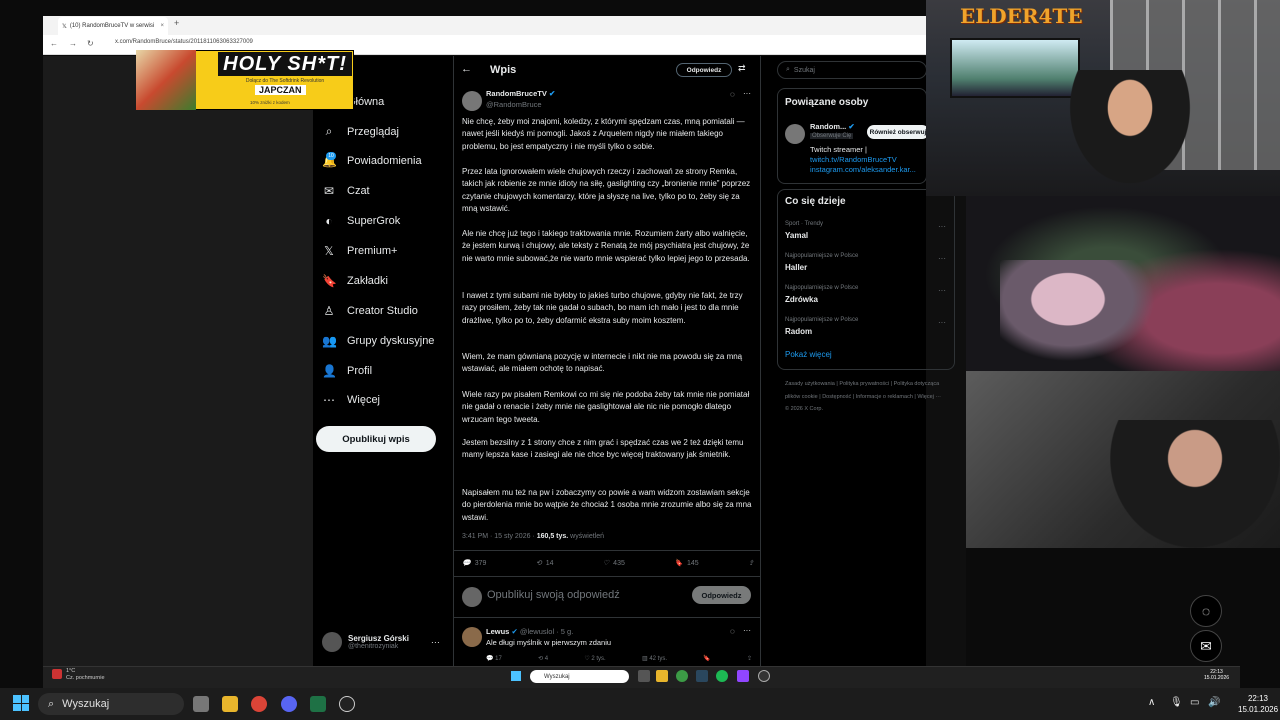 The width and height of the screenshot is (1280, 720). I want to click on reply-author: Lewus ✔ @lewuslol · 5 g., so click(529, 631).